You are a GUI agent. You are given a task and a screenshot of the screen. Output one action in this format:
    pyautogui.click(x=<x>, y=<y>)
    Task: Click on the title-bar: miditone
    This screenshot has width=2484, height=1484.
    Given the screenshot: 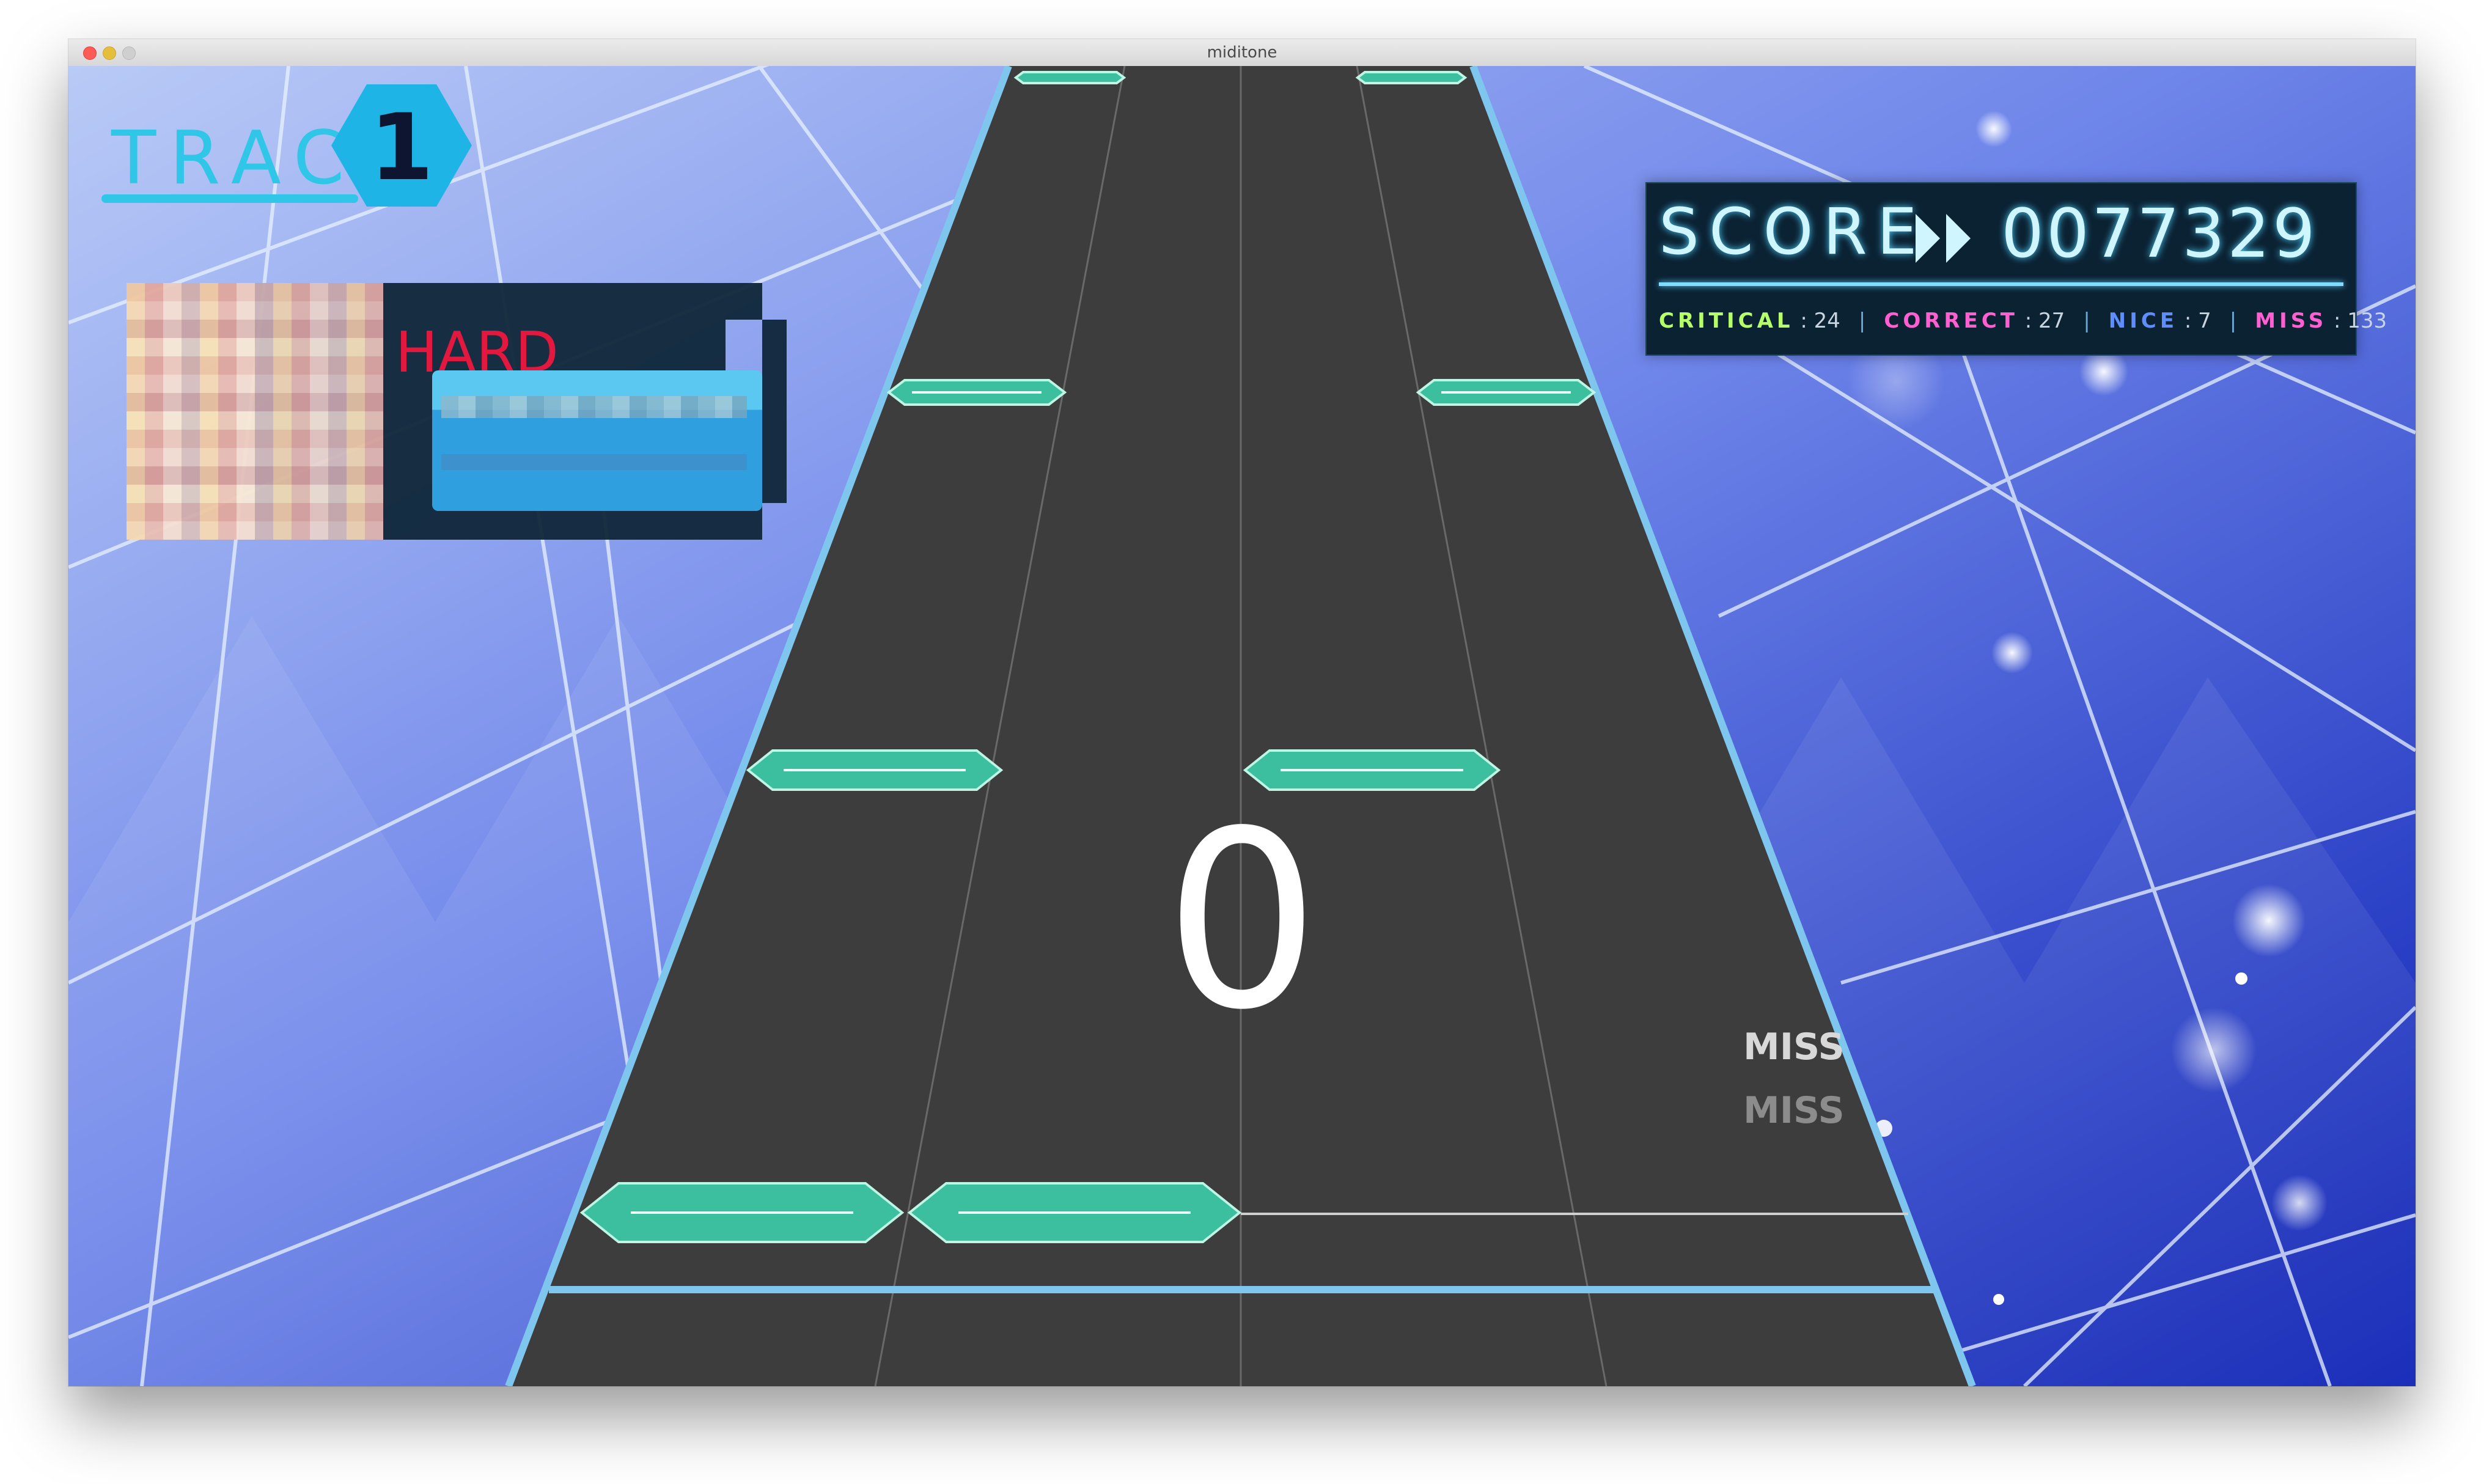 What is the action you would take?
    pyautogui.click(x=1242, y=53)
    